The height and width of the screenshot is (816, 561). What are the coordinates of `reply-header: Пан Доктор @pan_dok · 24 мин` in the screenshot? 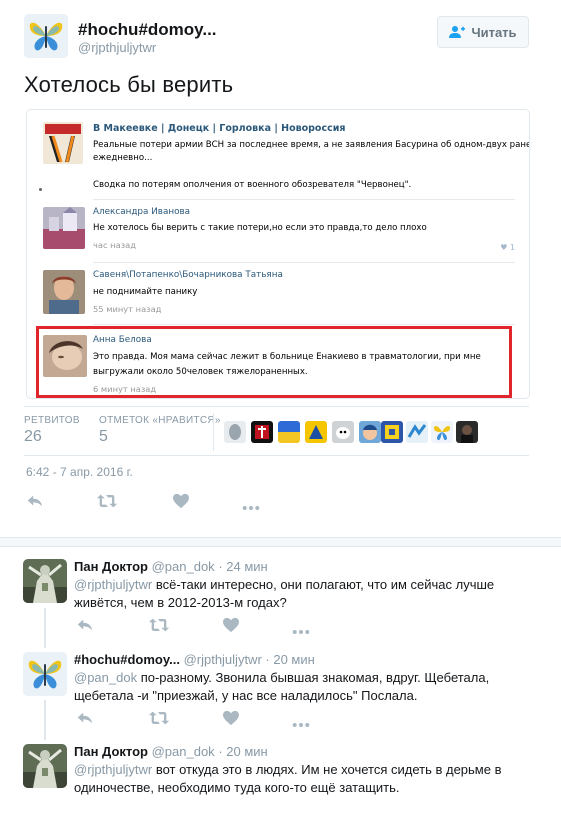 It's located at (171, 566).